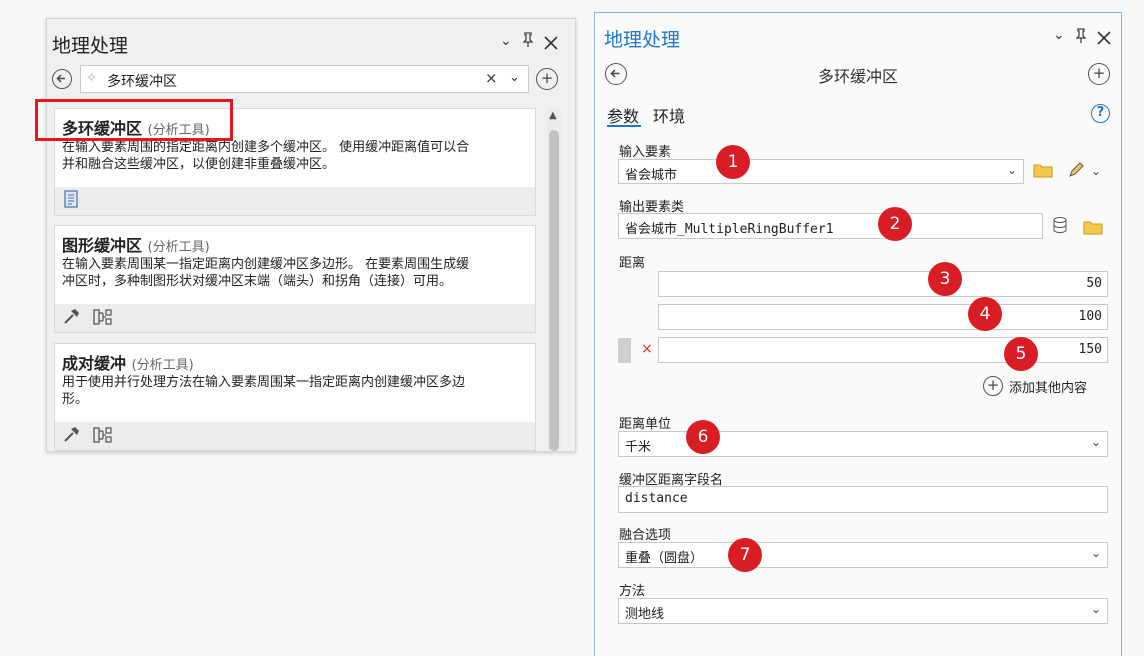 Image resolution: width=1144 pixels, height=656 pixels. What do you see at coordinates (1048, 386) in the screenshot?
I see `add-more-button: 添加其他内容` at bounding box center [1048, 386].